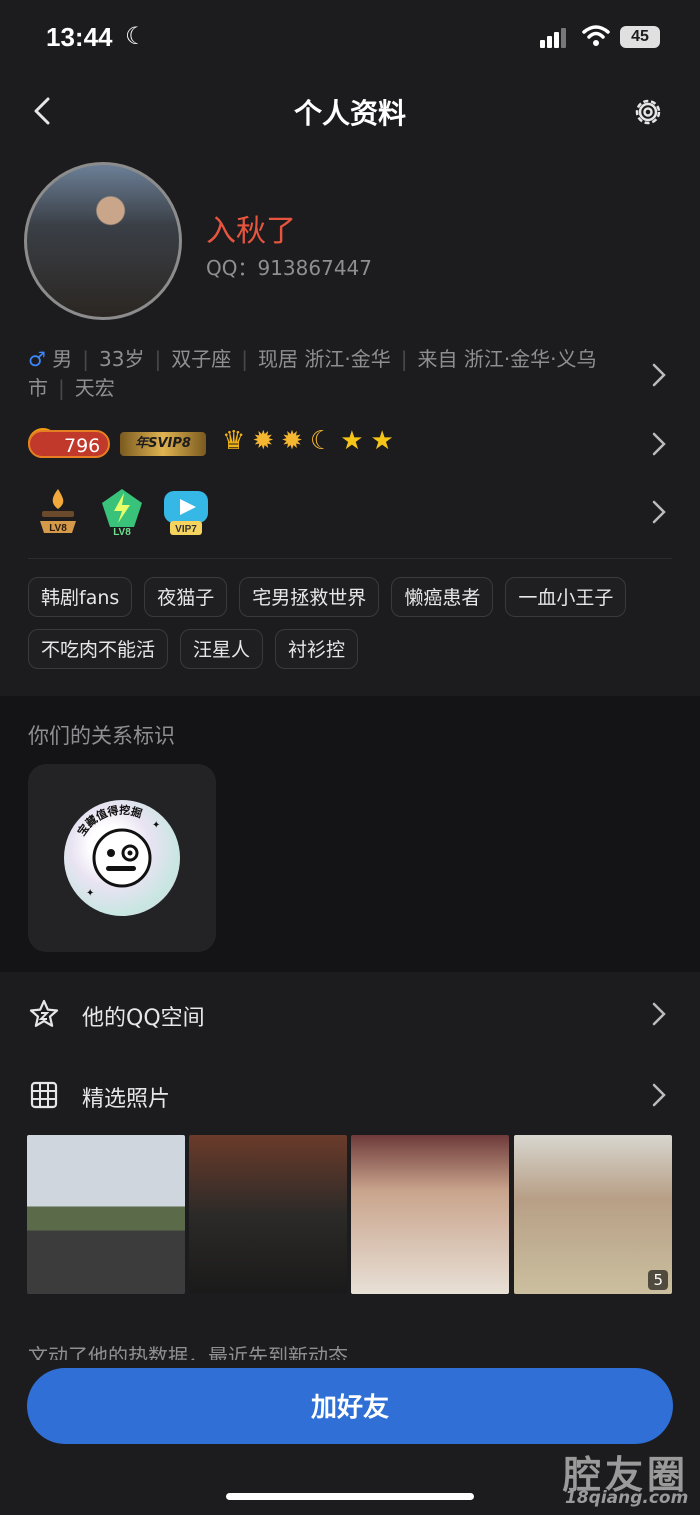 The height and width of the screenshot is (1515, 700). I want to click on wifi-icon, so click(596, 35).